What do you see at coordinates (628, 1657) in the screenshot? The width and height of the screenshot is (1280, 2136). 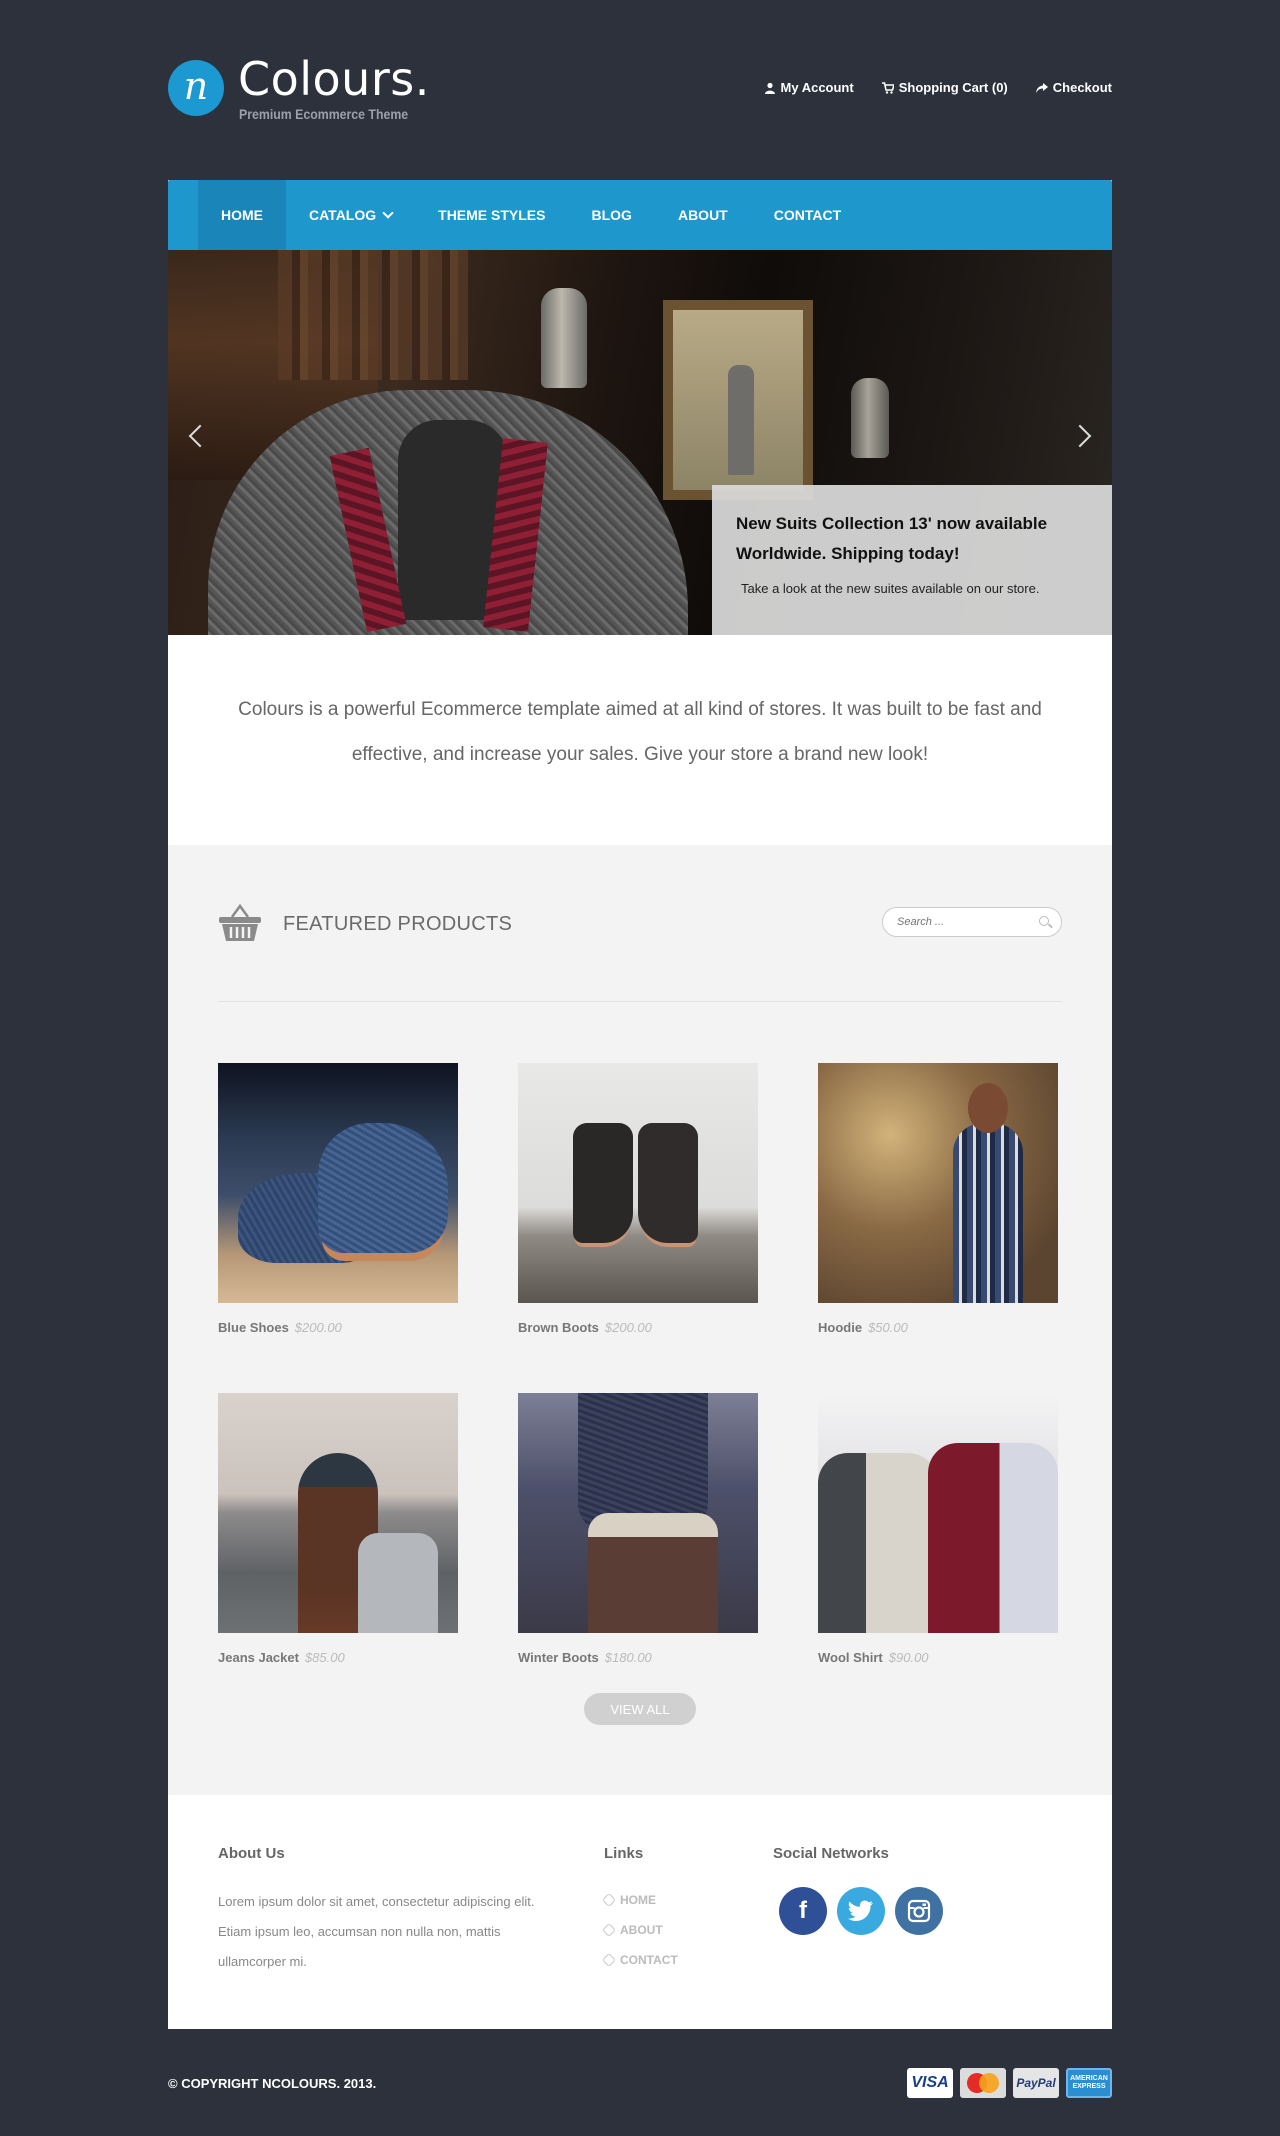 I see `product-price: $180.00` at bounding box center [628, 1657].